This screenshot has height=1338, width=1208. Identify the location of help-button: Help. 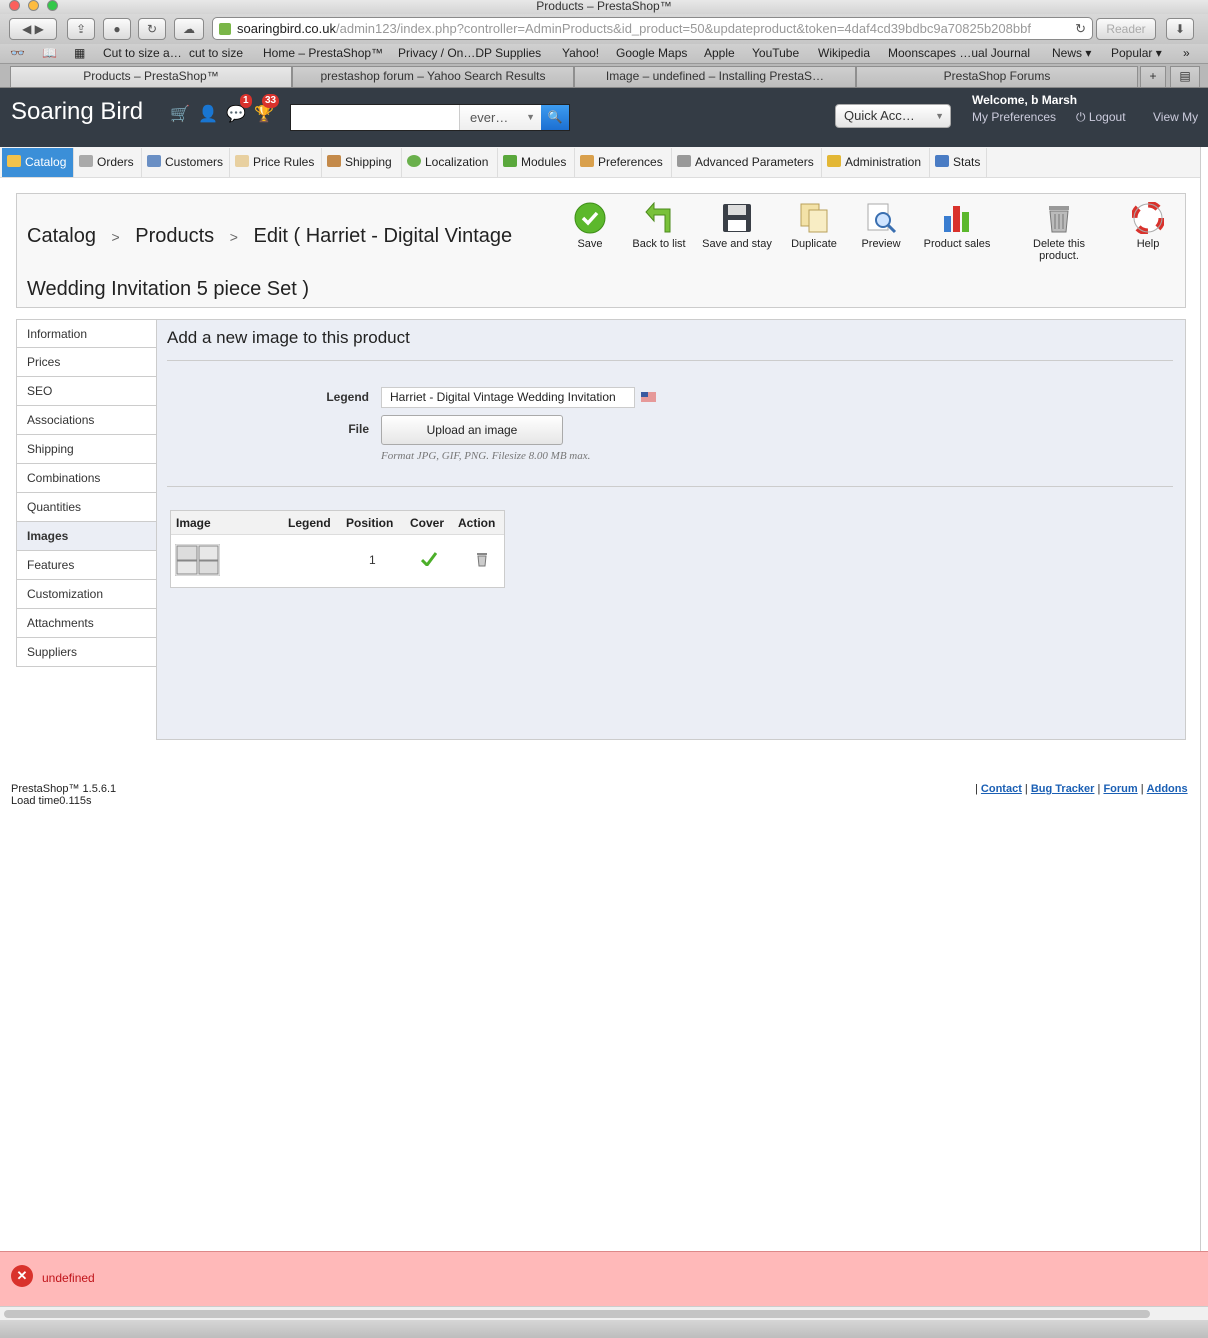
(1148, 226).